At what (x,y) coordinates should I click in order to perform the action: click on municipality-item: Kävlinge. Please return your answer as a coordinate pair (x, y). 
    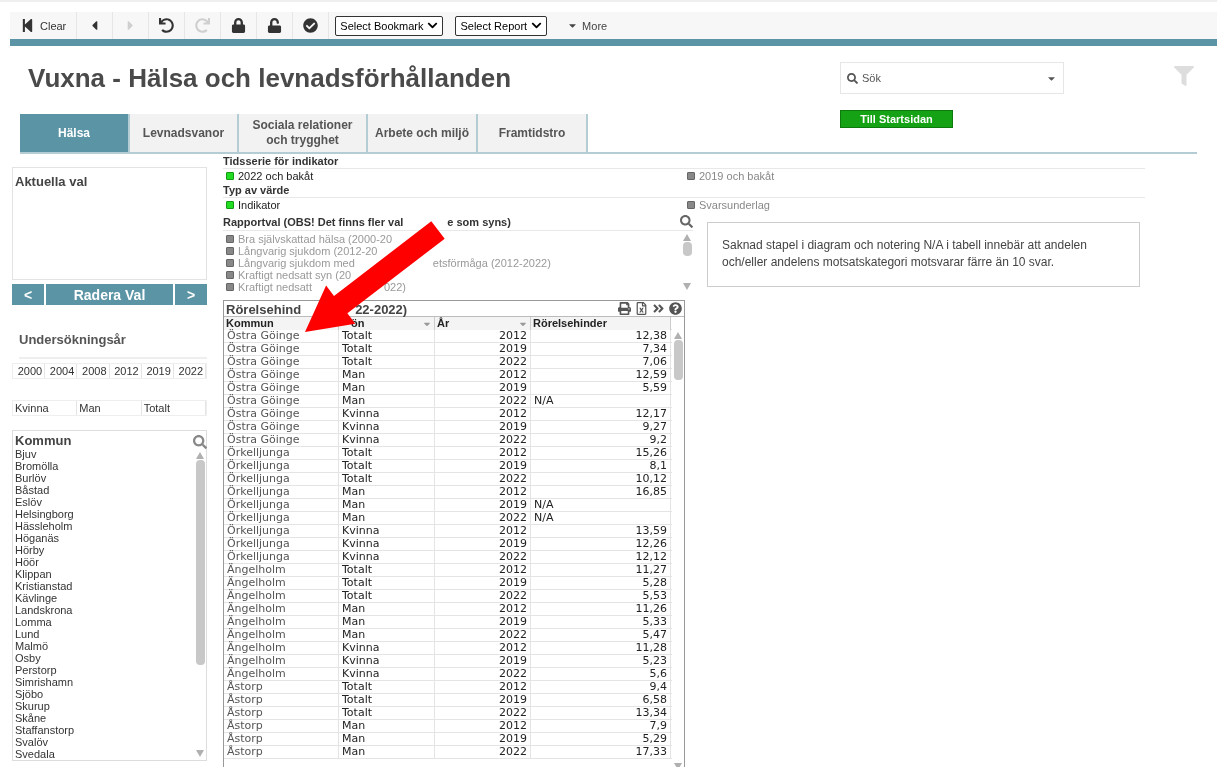
    Looking at the image, I should click on (104, 598).